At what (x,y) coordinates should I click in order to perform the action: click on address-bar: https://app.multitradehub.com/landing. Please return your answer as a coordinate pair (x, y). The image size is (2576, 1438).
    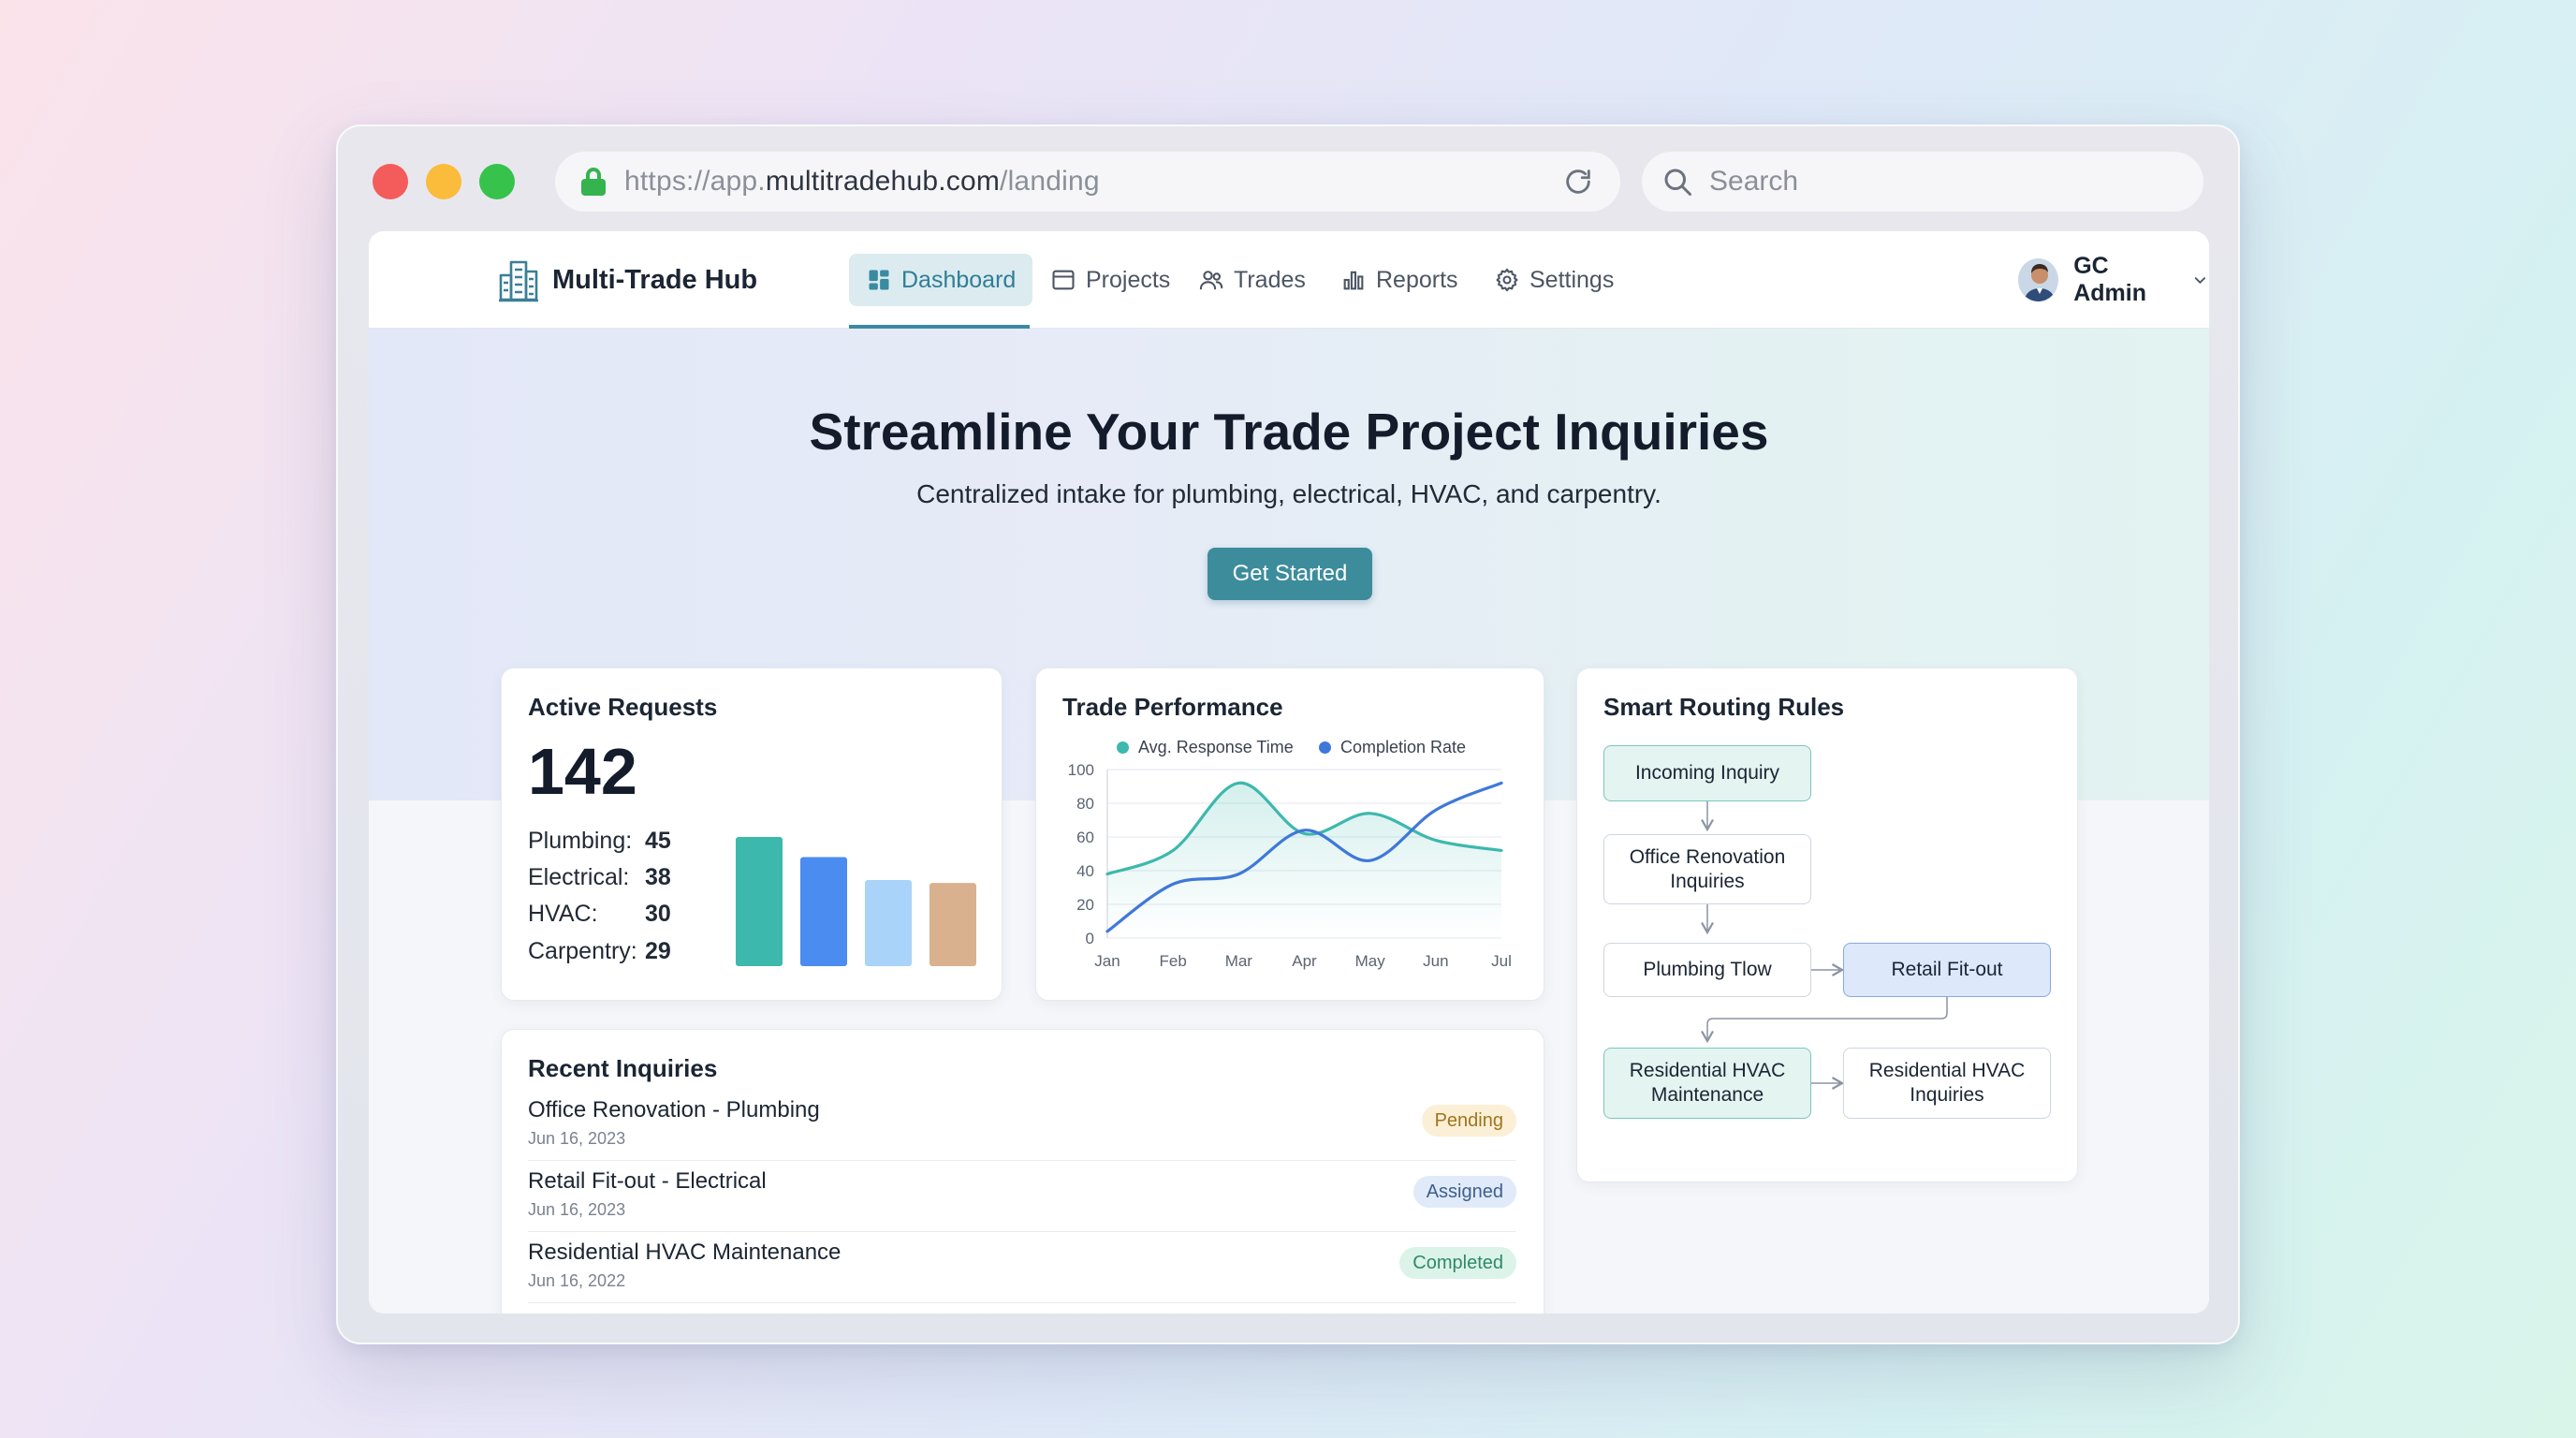
    Looking at the image, I should click on (1087, 182).